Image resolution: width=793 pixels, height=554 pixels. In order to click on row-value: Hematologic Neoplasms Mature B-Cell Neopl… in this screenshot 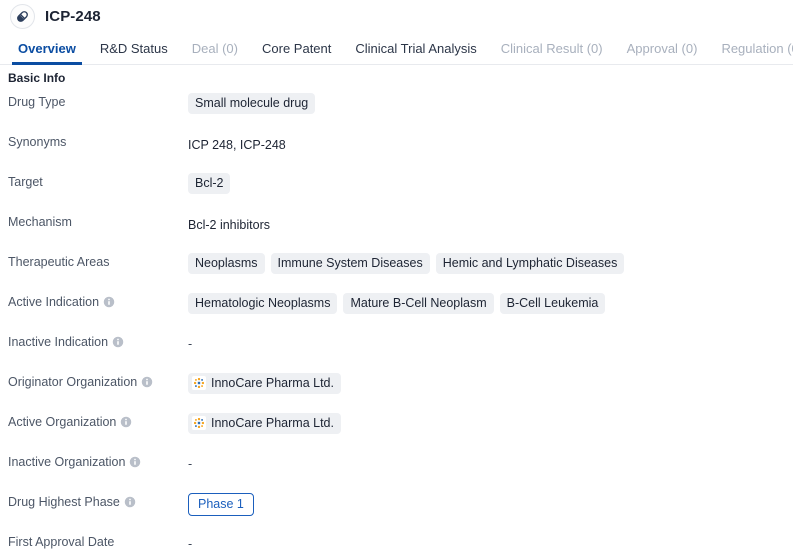, I will do `click(397, 302)`.